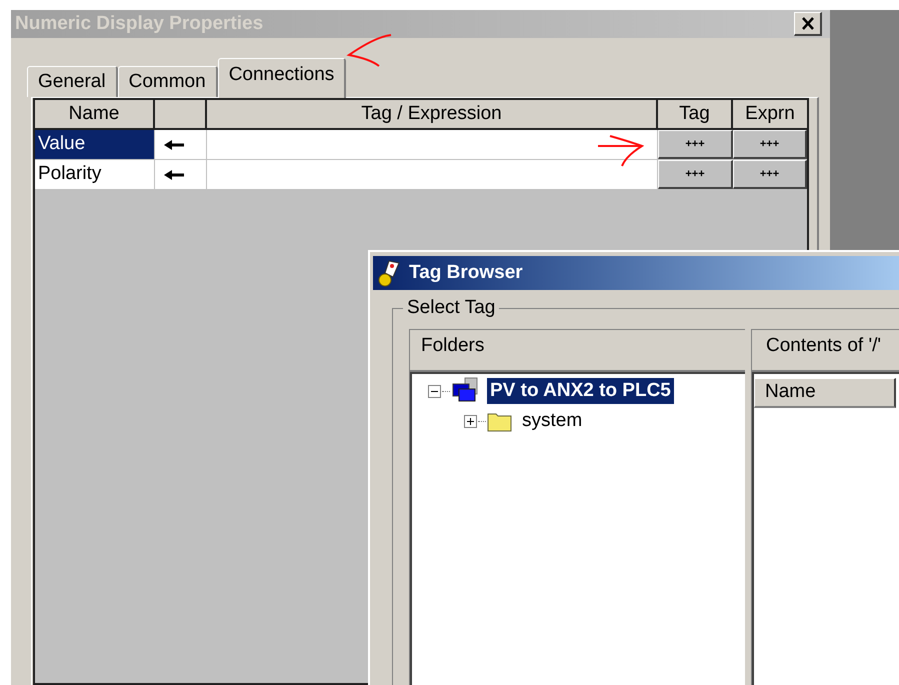  I want to click on column-header: Tag / Expression, so click(432, 114).